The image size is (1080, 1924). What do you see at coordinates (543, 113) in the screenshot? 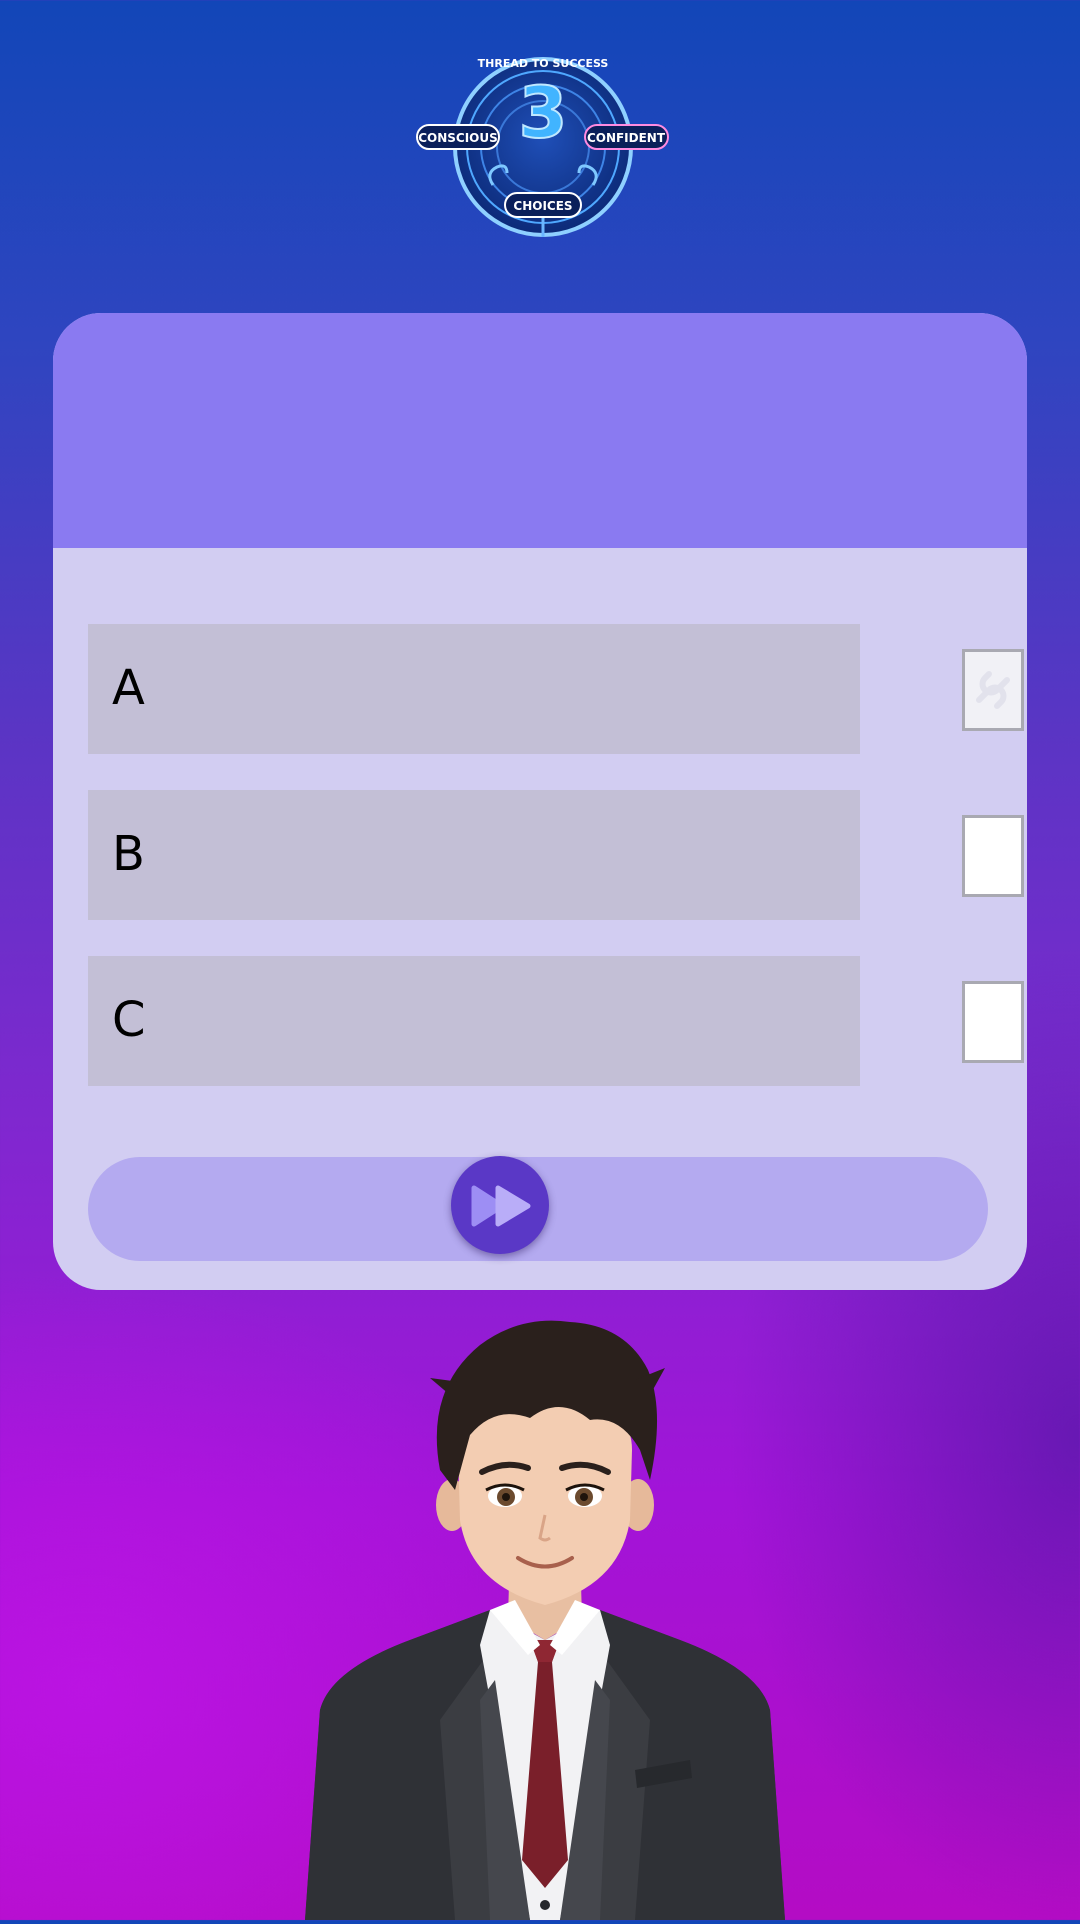
I see `logo-numeral: 3` at bounding box center [543, 113].